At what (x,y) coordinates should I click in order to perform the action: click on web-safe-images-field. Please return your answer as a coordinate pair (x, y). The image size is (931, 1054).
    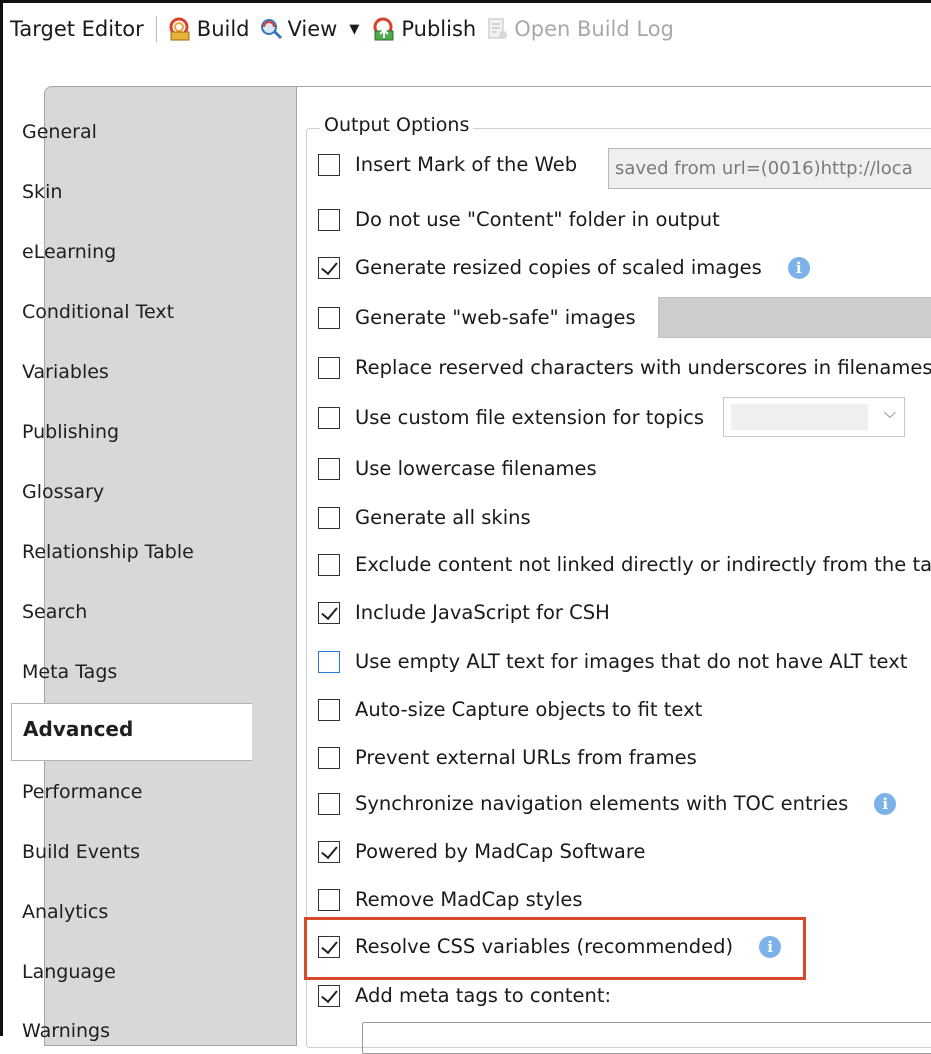
    Looking at the image, I should click on (794, 317).